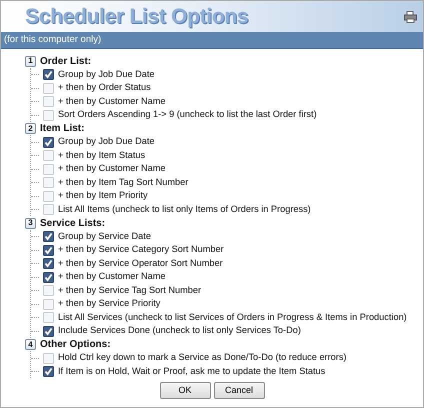 Image resolution: width=424 pixels, height=408 pixels. What do you see at coordinates (141, 249) in the screenshot?
I see `option-label: + then by Service Category Sort Number` at bounding box center [141, 249].